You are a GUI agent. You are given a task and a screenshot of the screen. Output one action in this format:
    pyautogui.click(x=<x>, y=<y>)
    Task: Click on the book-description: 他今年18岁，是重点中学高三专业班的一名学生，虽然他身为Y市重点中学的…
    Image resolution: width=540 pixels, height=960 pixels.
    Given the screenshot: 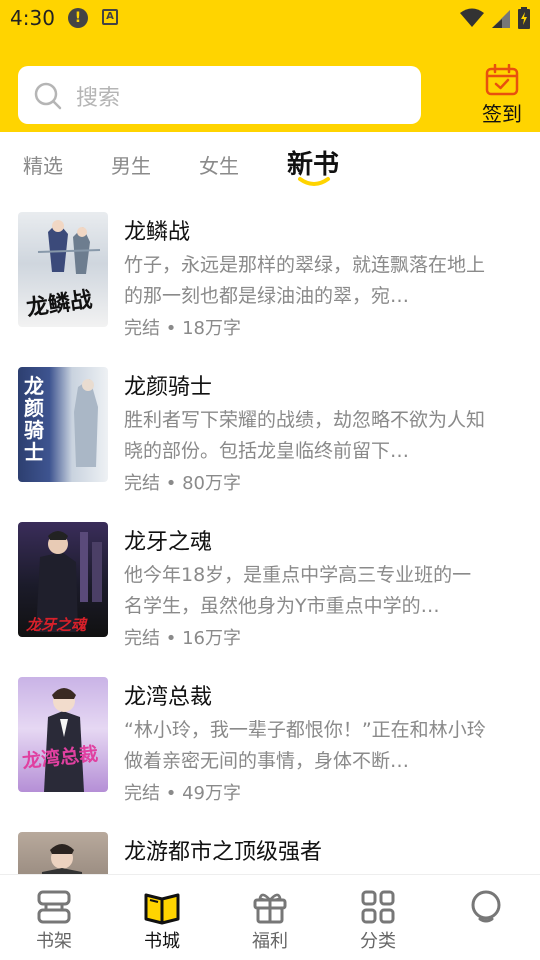 What is the action you would take?
    pyautogui.click(x=298, y=590)
    